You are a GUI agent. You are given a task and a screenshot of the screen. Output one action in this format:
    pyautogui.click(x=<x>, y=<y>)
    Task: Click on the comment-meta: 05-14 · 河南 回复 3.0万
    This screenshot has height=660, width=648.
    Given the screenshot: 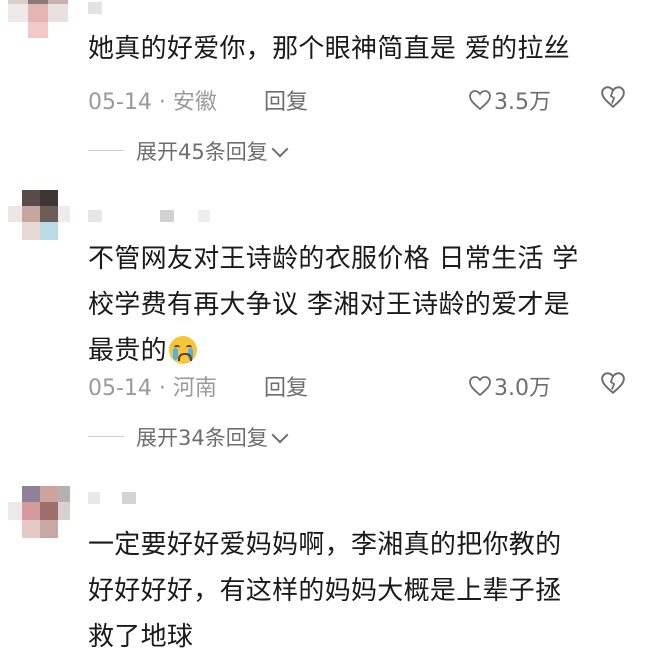 What is the action you would take?
    pyautogui.click(x=360, y=385)
    